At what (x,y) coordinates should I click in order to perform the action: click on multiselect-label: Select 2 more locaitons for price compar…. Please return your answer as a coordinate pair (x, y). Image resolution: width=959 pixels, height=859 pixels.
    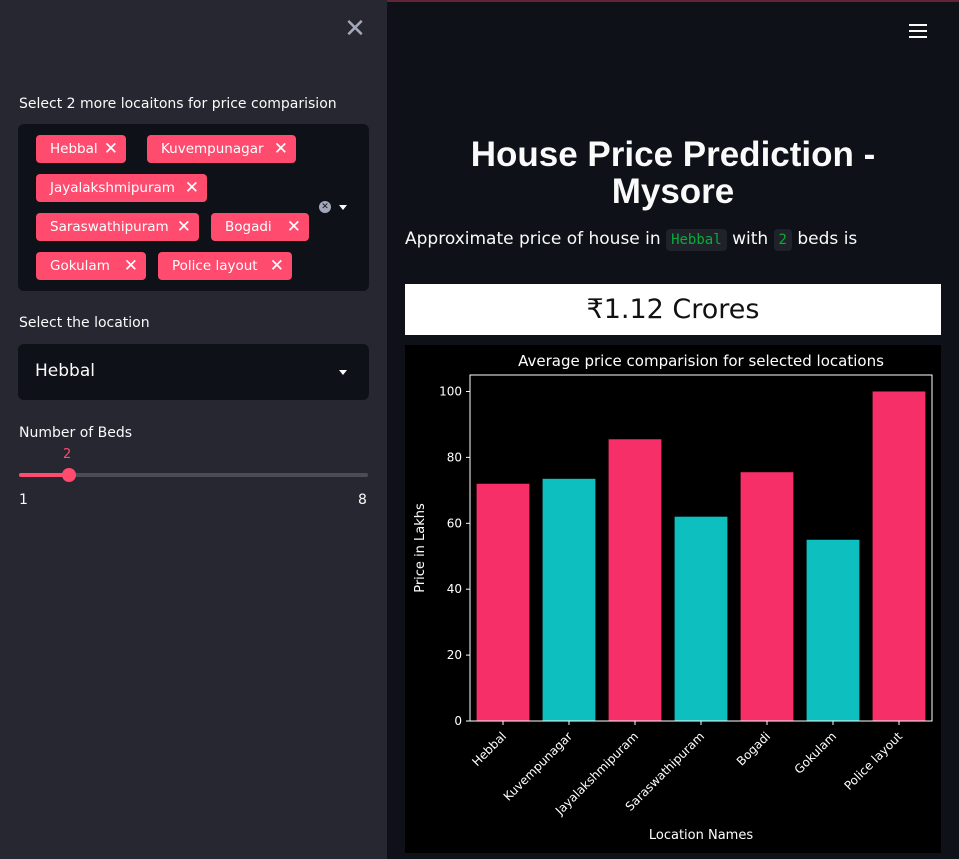
    Looking at the image, I should click on (178, 104).